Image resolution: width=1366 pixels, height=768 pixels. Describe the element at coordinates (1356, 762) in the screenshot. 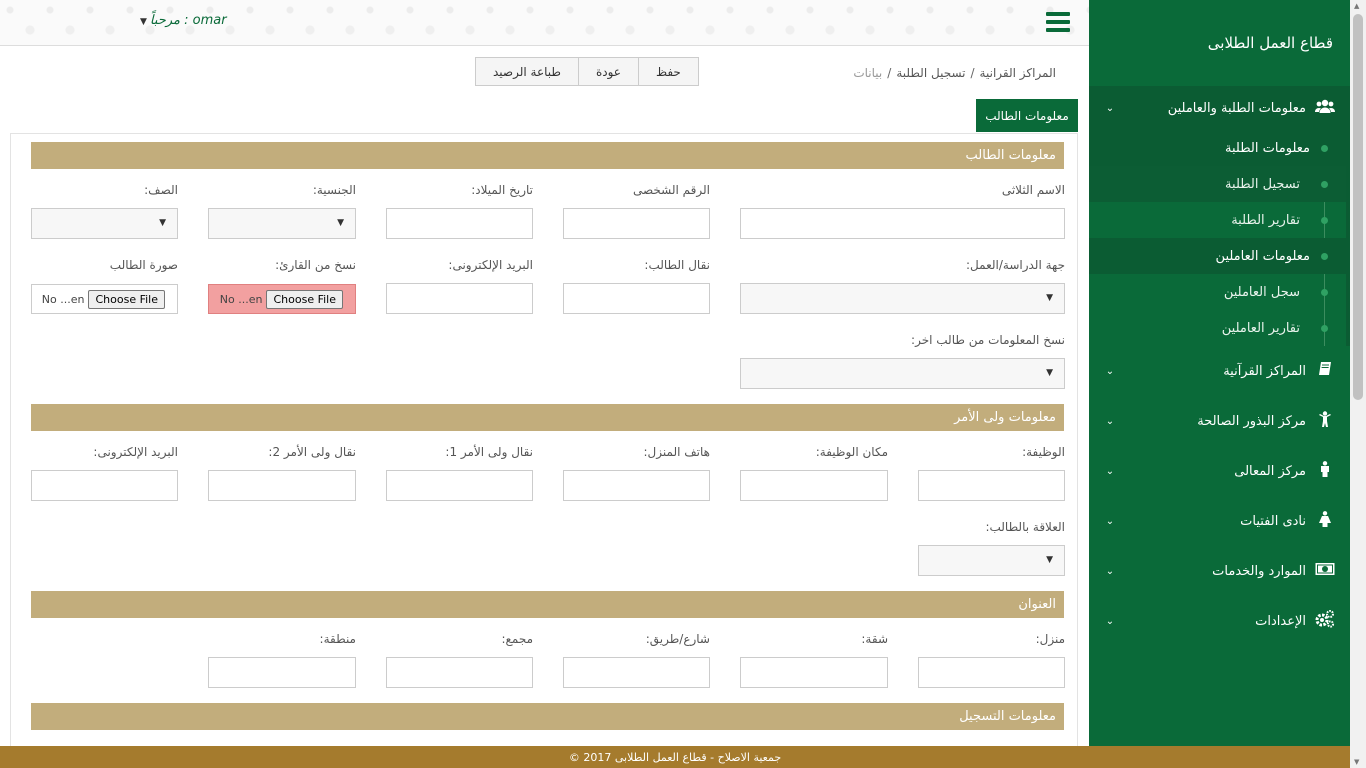

I see `scroll-down-icon: ▼` at that location.